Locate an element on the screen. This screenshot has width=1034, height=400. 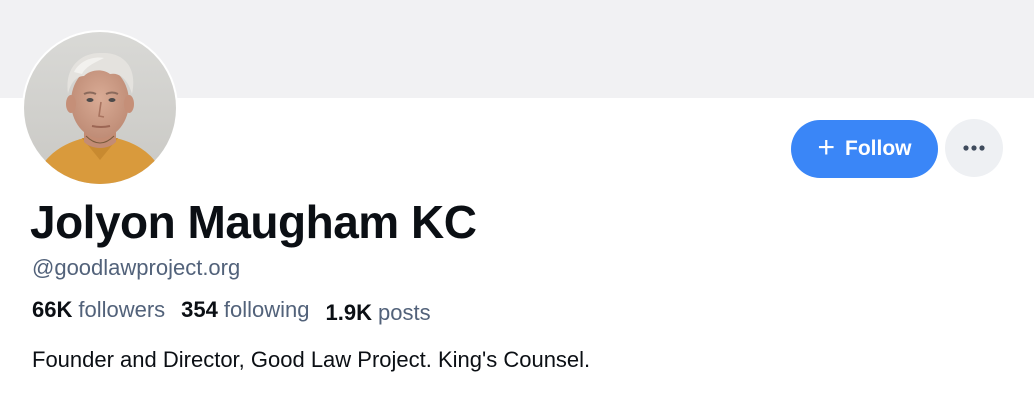
follow-button: + Follow is located at coordinates (864, 149).